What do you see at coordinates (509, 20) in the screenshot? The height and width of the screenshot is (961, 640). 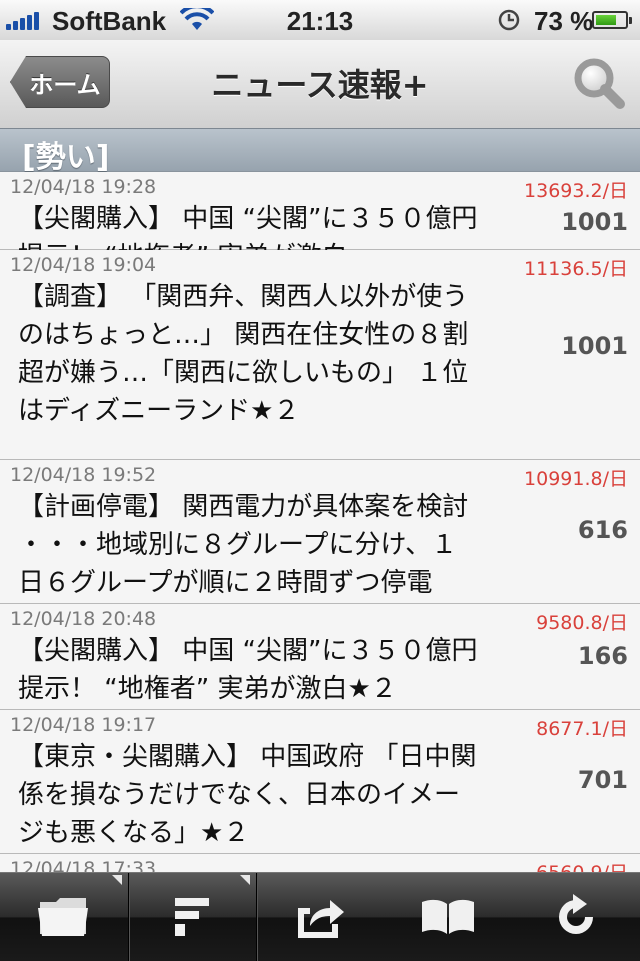 I see `alarm-clock-icon` at bounding box center [509, 20].